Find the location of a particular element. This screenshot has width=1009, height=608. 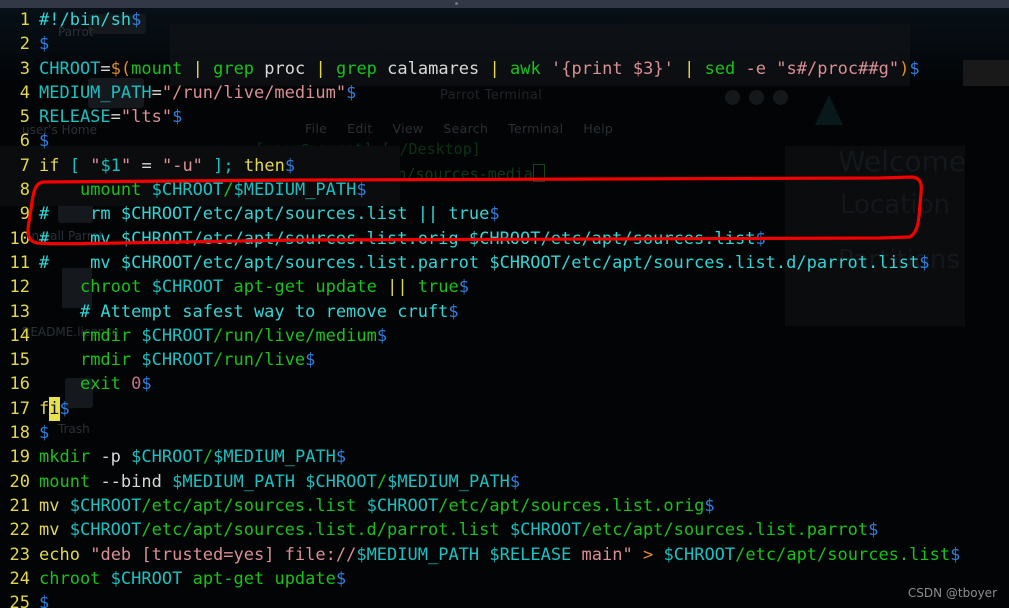

vim-line-number: 10 is located at coordinates (19, 238).